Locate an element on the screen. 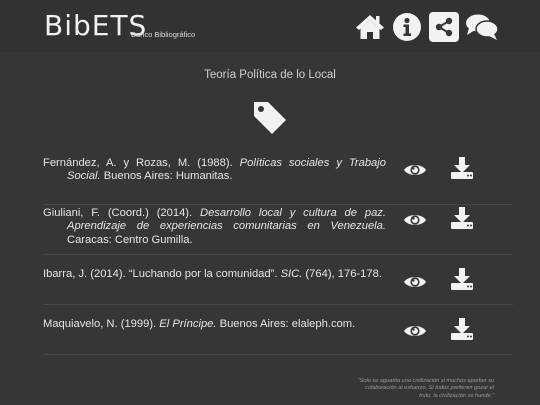 The image size is (540, 405). share-button is located at coordinates (444, 27).